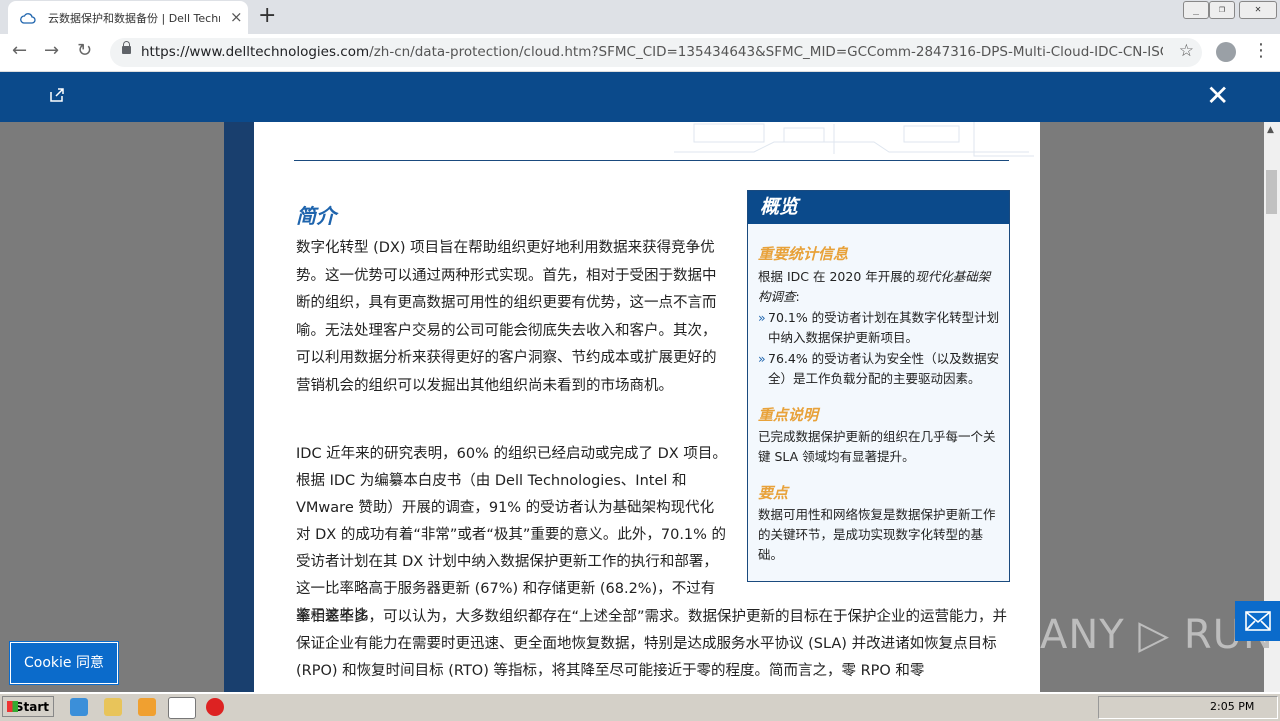 The height and width of the screenshot is (721, 1280). I want to click on browser-tab: 云数据保护和数据备份 | Dell Techno ×, so click(128, 17).